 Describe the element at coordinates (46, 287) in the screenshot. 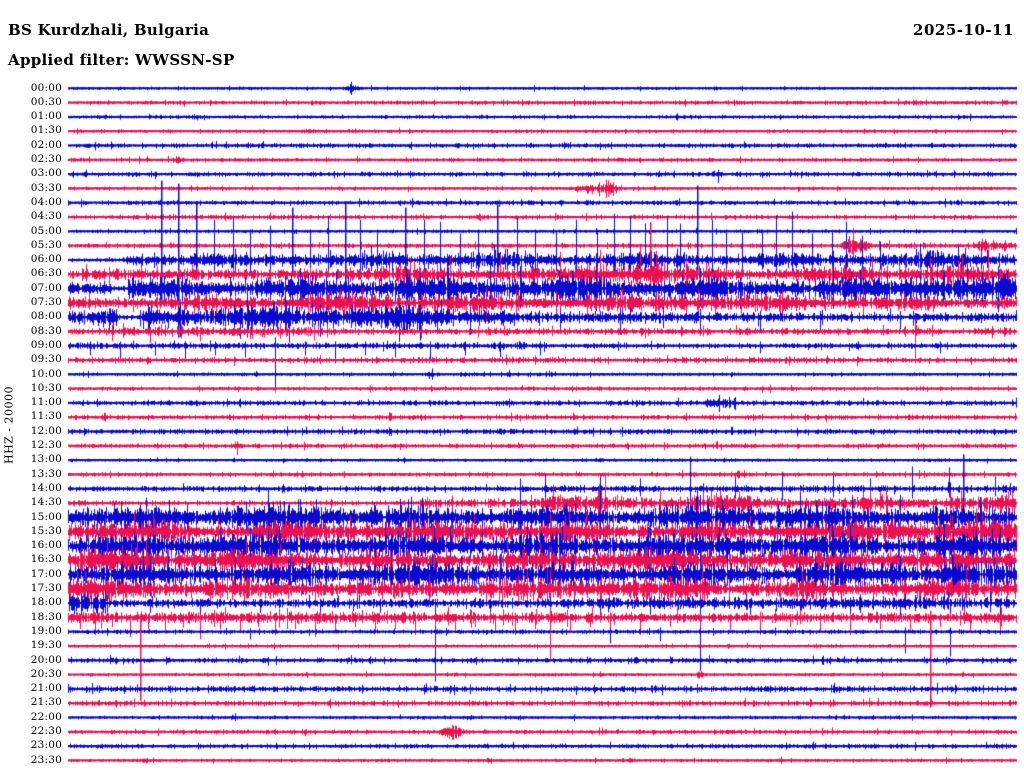

I see `time-label: 07:00` at that location.